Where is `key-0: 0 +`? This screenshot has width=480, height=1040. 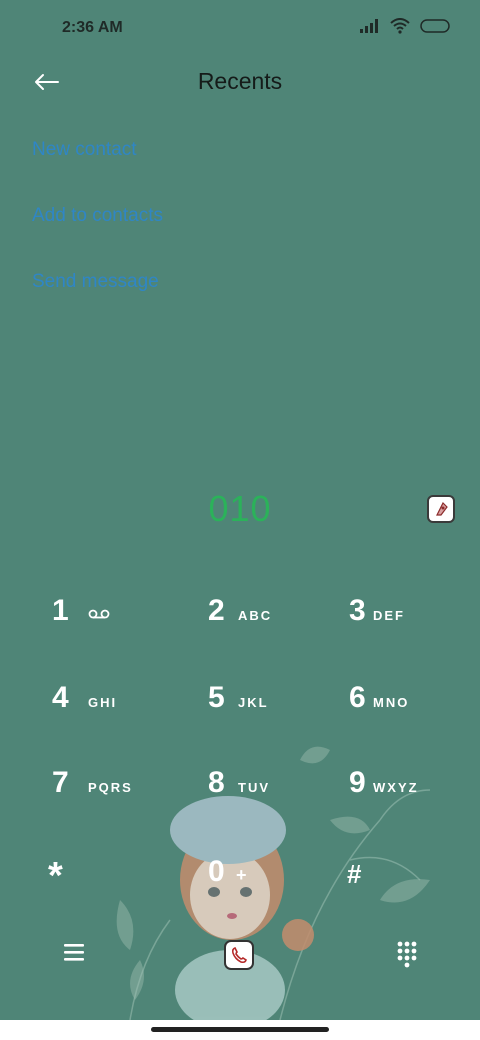
key-0: 0 + is located at coordinates (278, 885).